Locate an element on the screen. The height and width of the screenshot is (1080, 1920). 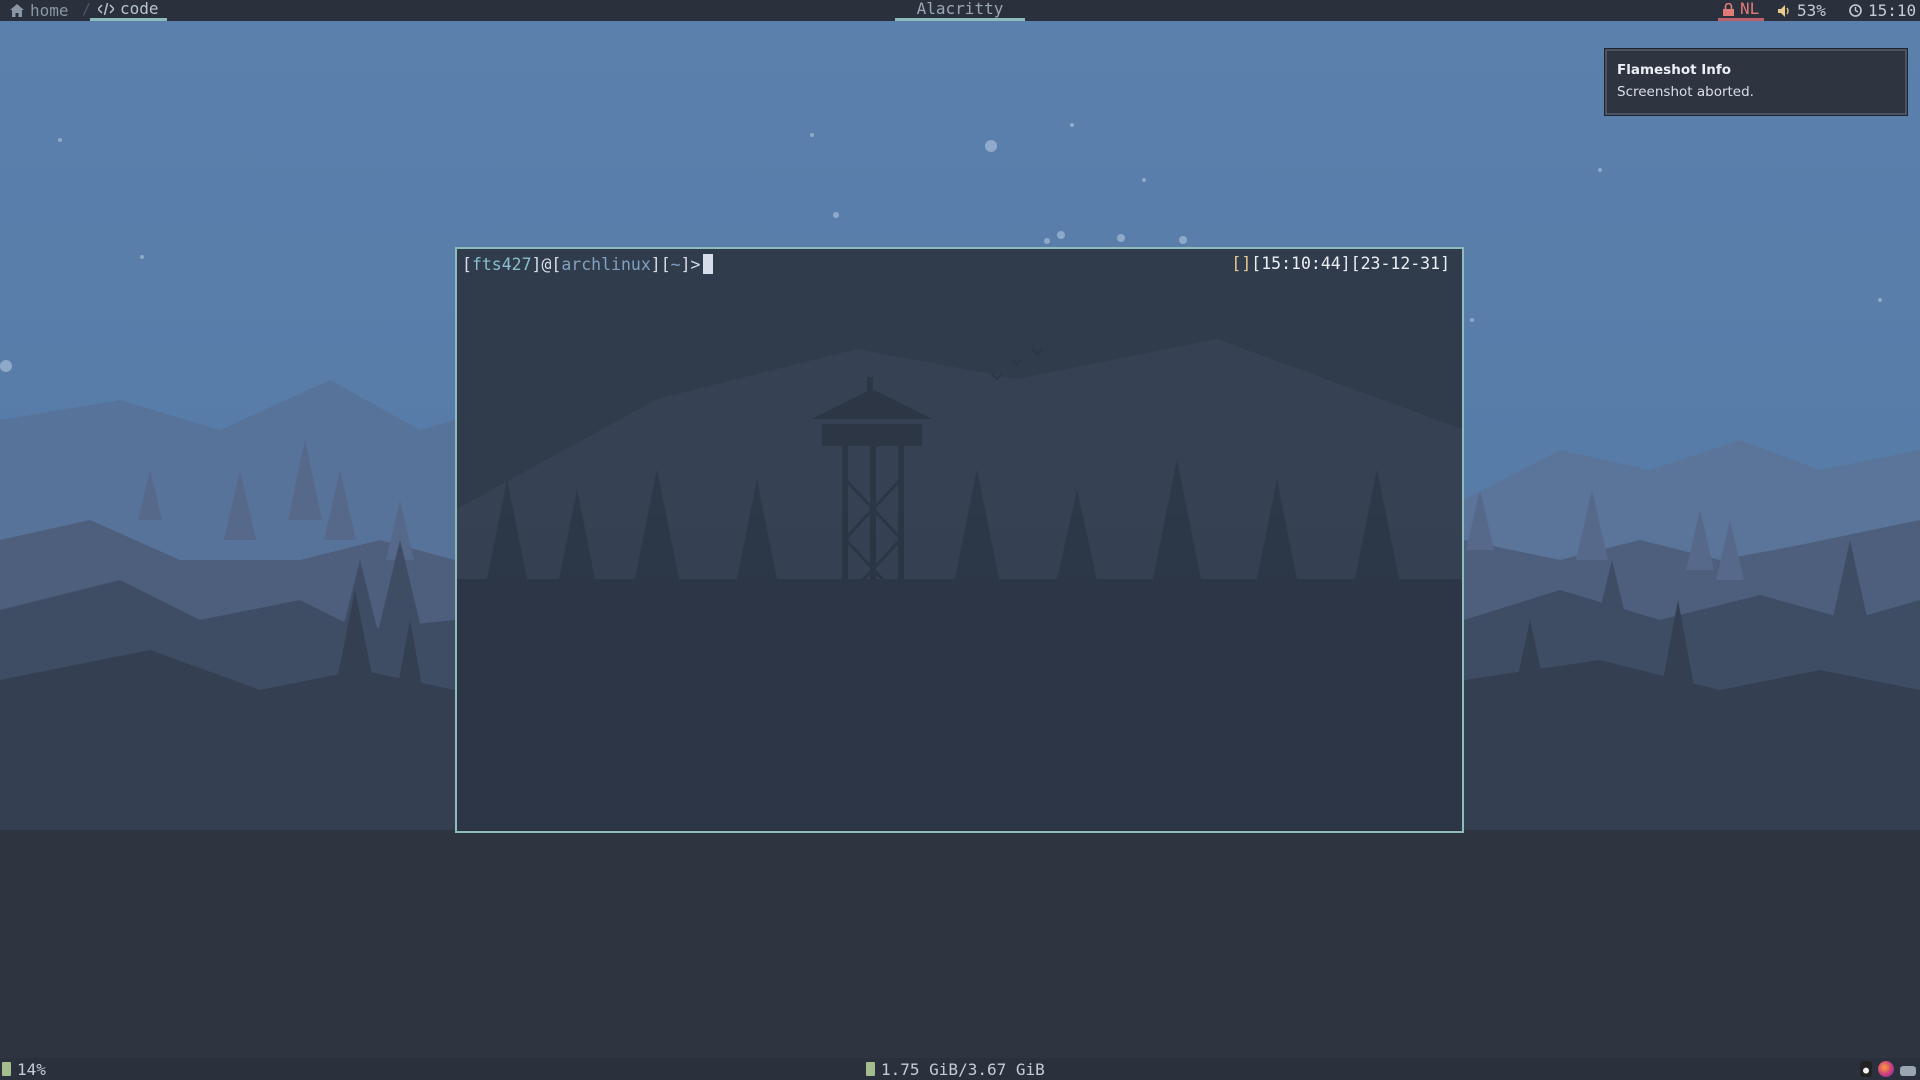
top-bar: home / code Alacritty NL 53% 15:10 is located at coordinates (960, 10).